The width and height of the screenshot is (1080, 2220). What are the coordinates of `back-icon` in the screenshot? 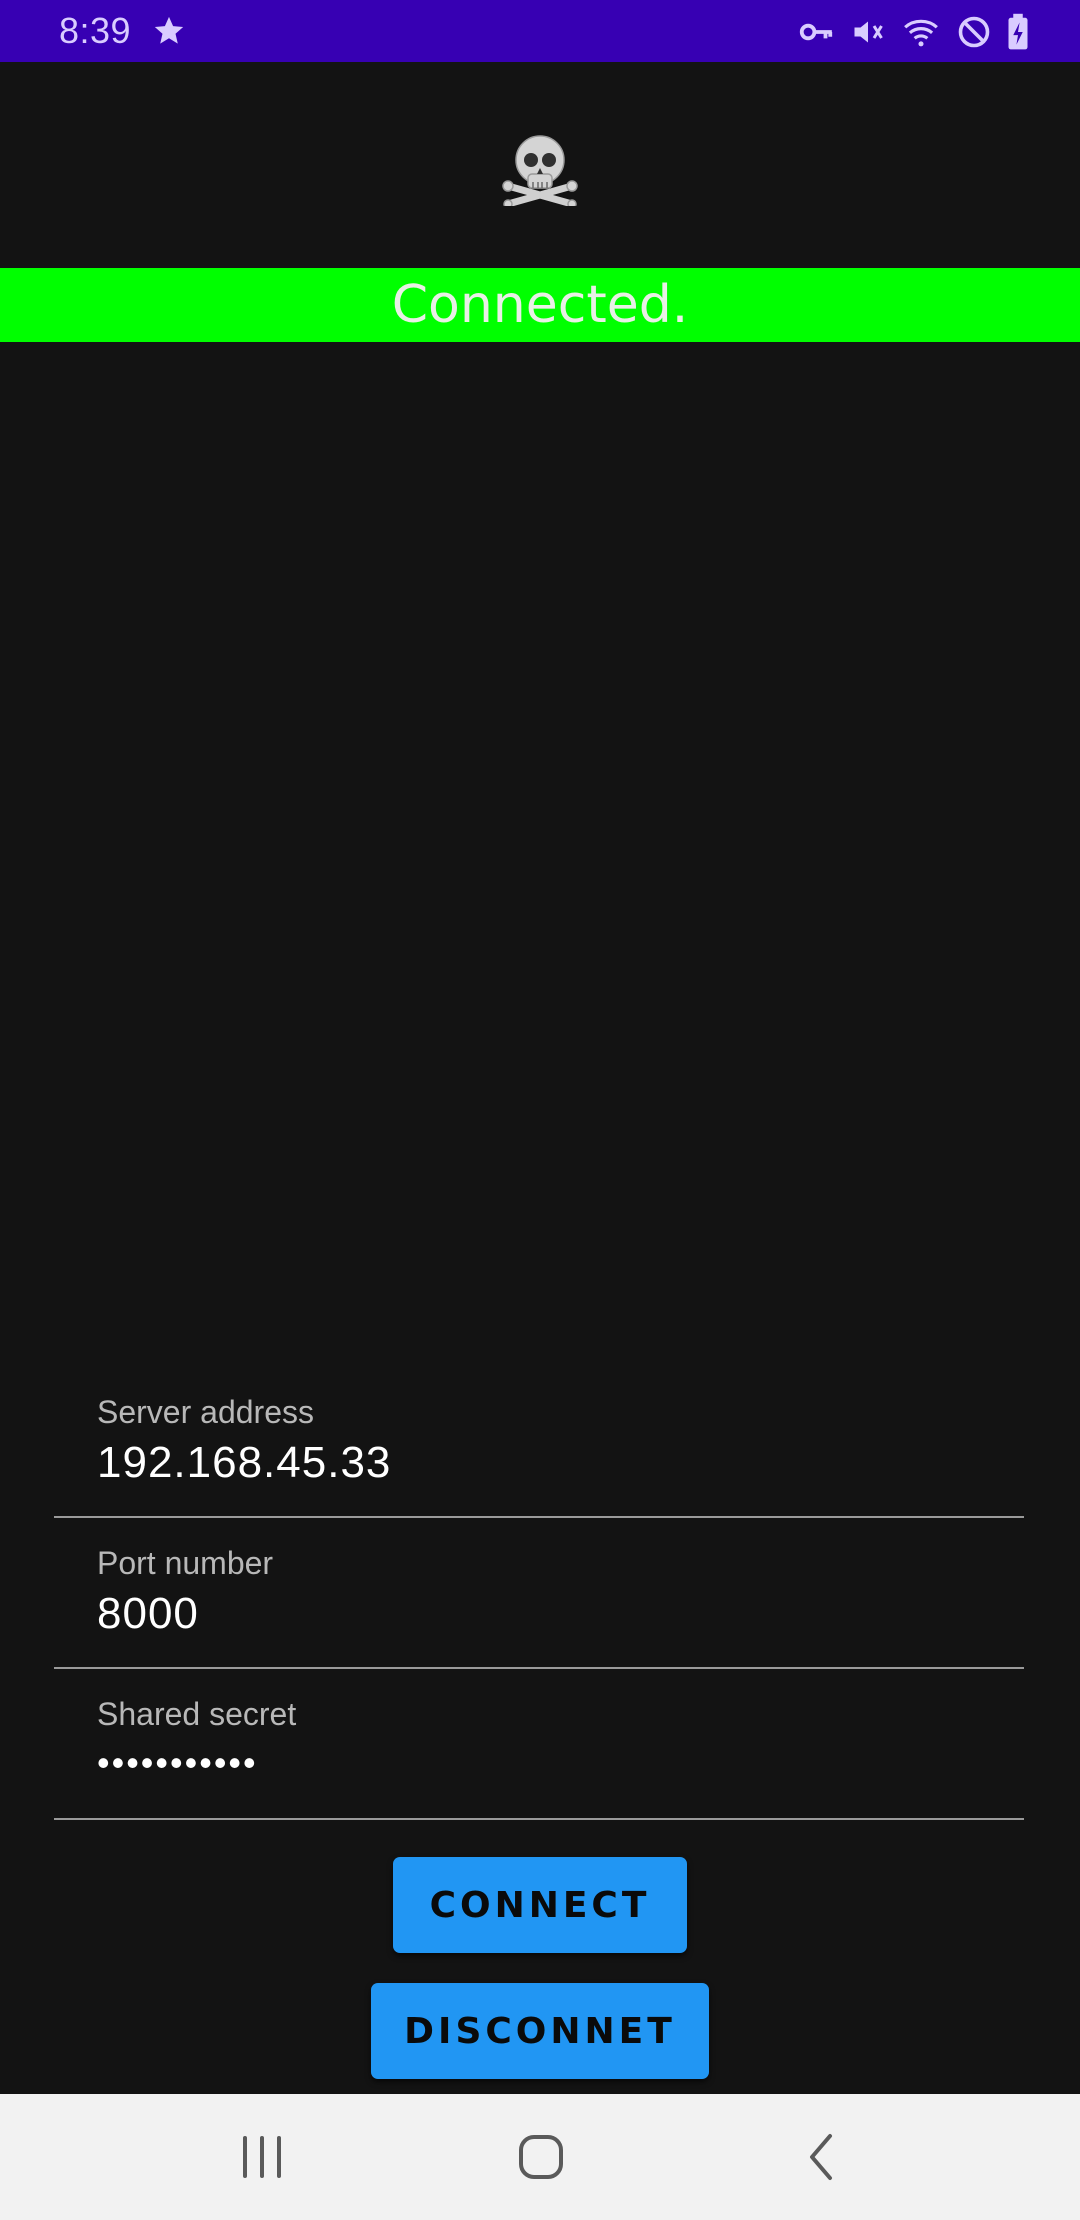 It's located at (823, 2157).